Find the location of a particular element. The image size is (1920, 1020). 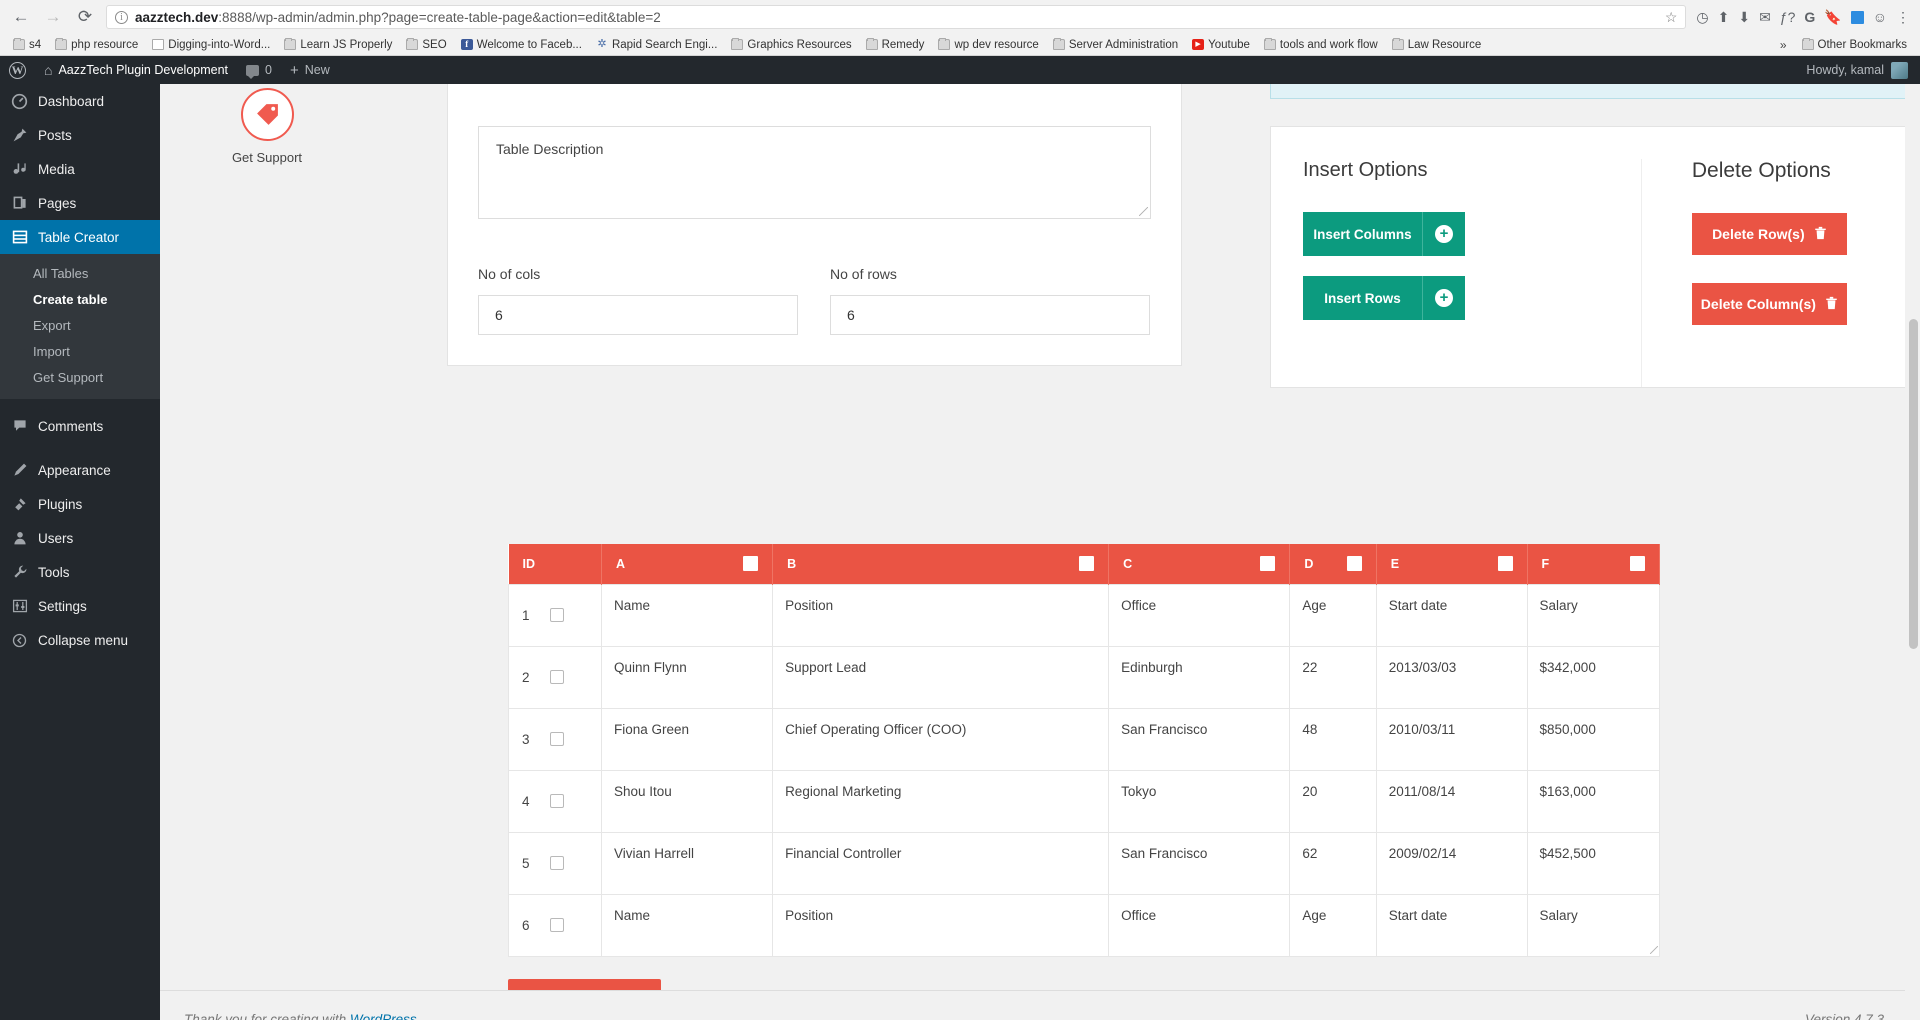

table-cell: 20 is located at coordinates (1473, 861).